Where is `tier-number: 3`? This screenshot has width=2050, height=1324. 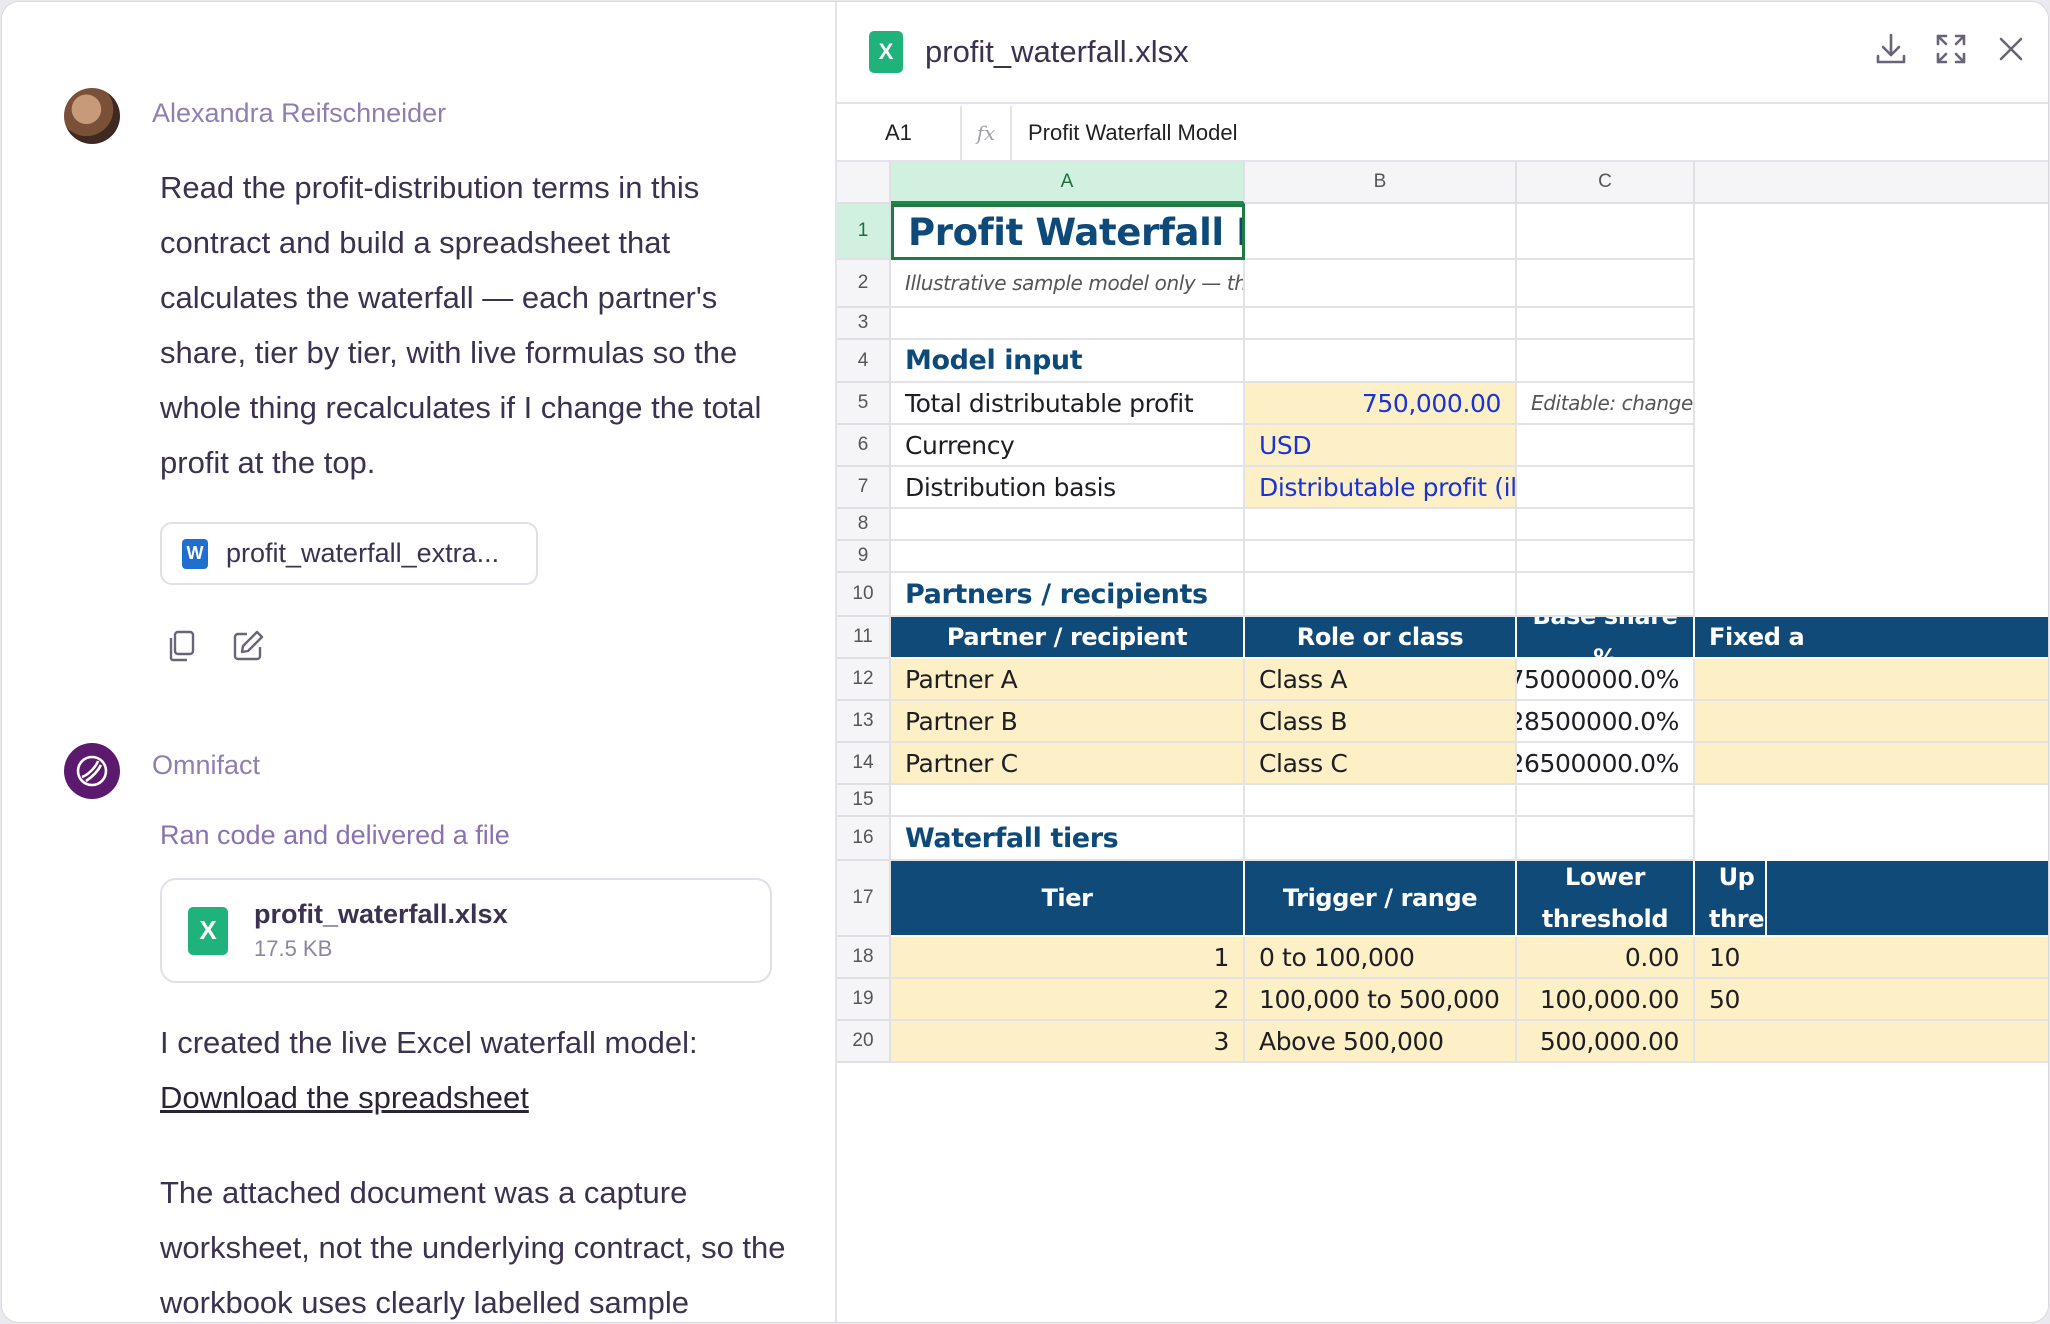
tier-number: 3 is located at coordinates (1068, 1042).